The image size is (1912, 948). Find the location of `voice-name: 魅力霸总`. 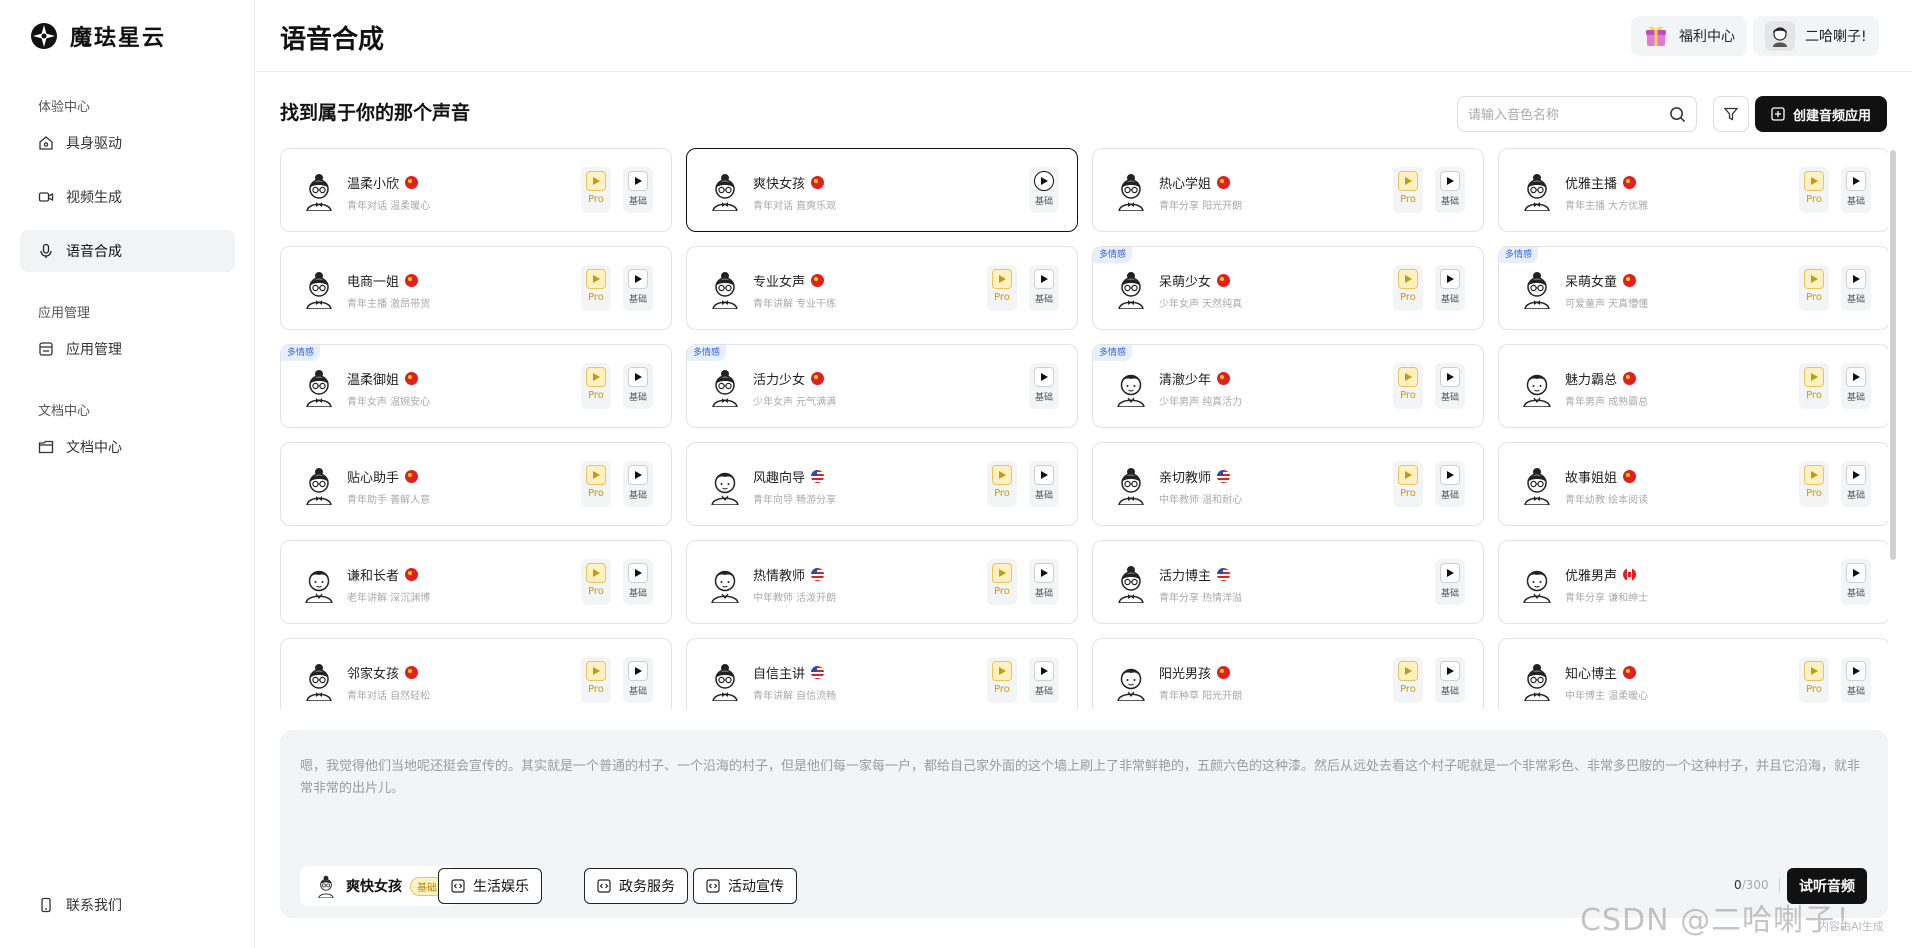

voice-name: 魅力霸总 is located at coordinates (1591, 380).